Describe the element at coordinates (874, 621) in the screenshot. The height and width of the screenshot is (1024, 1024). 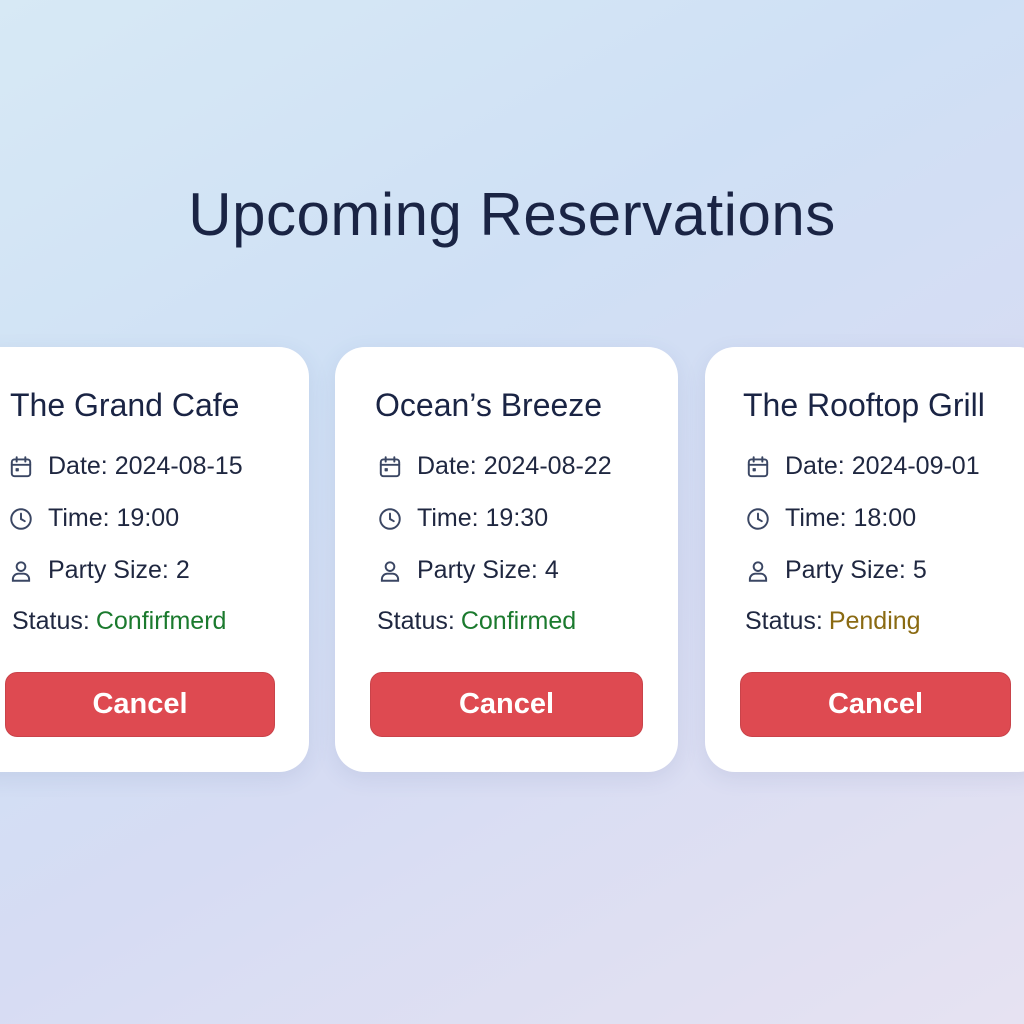
I see `status-badge: Pending` at that location.